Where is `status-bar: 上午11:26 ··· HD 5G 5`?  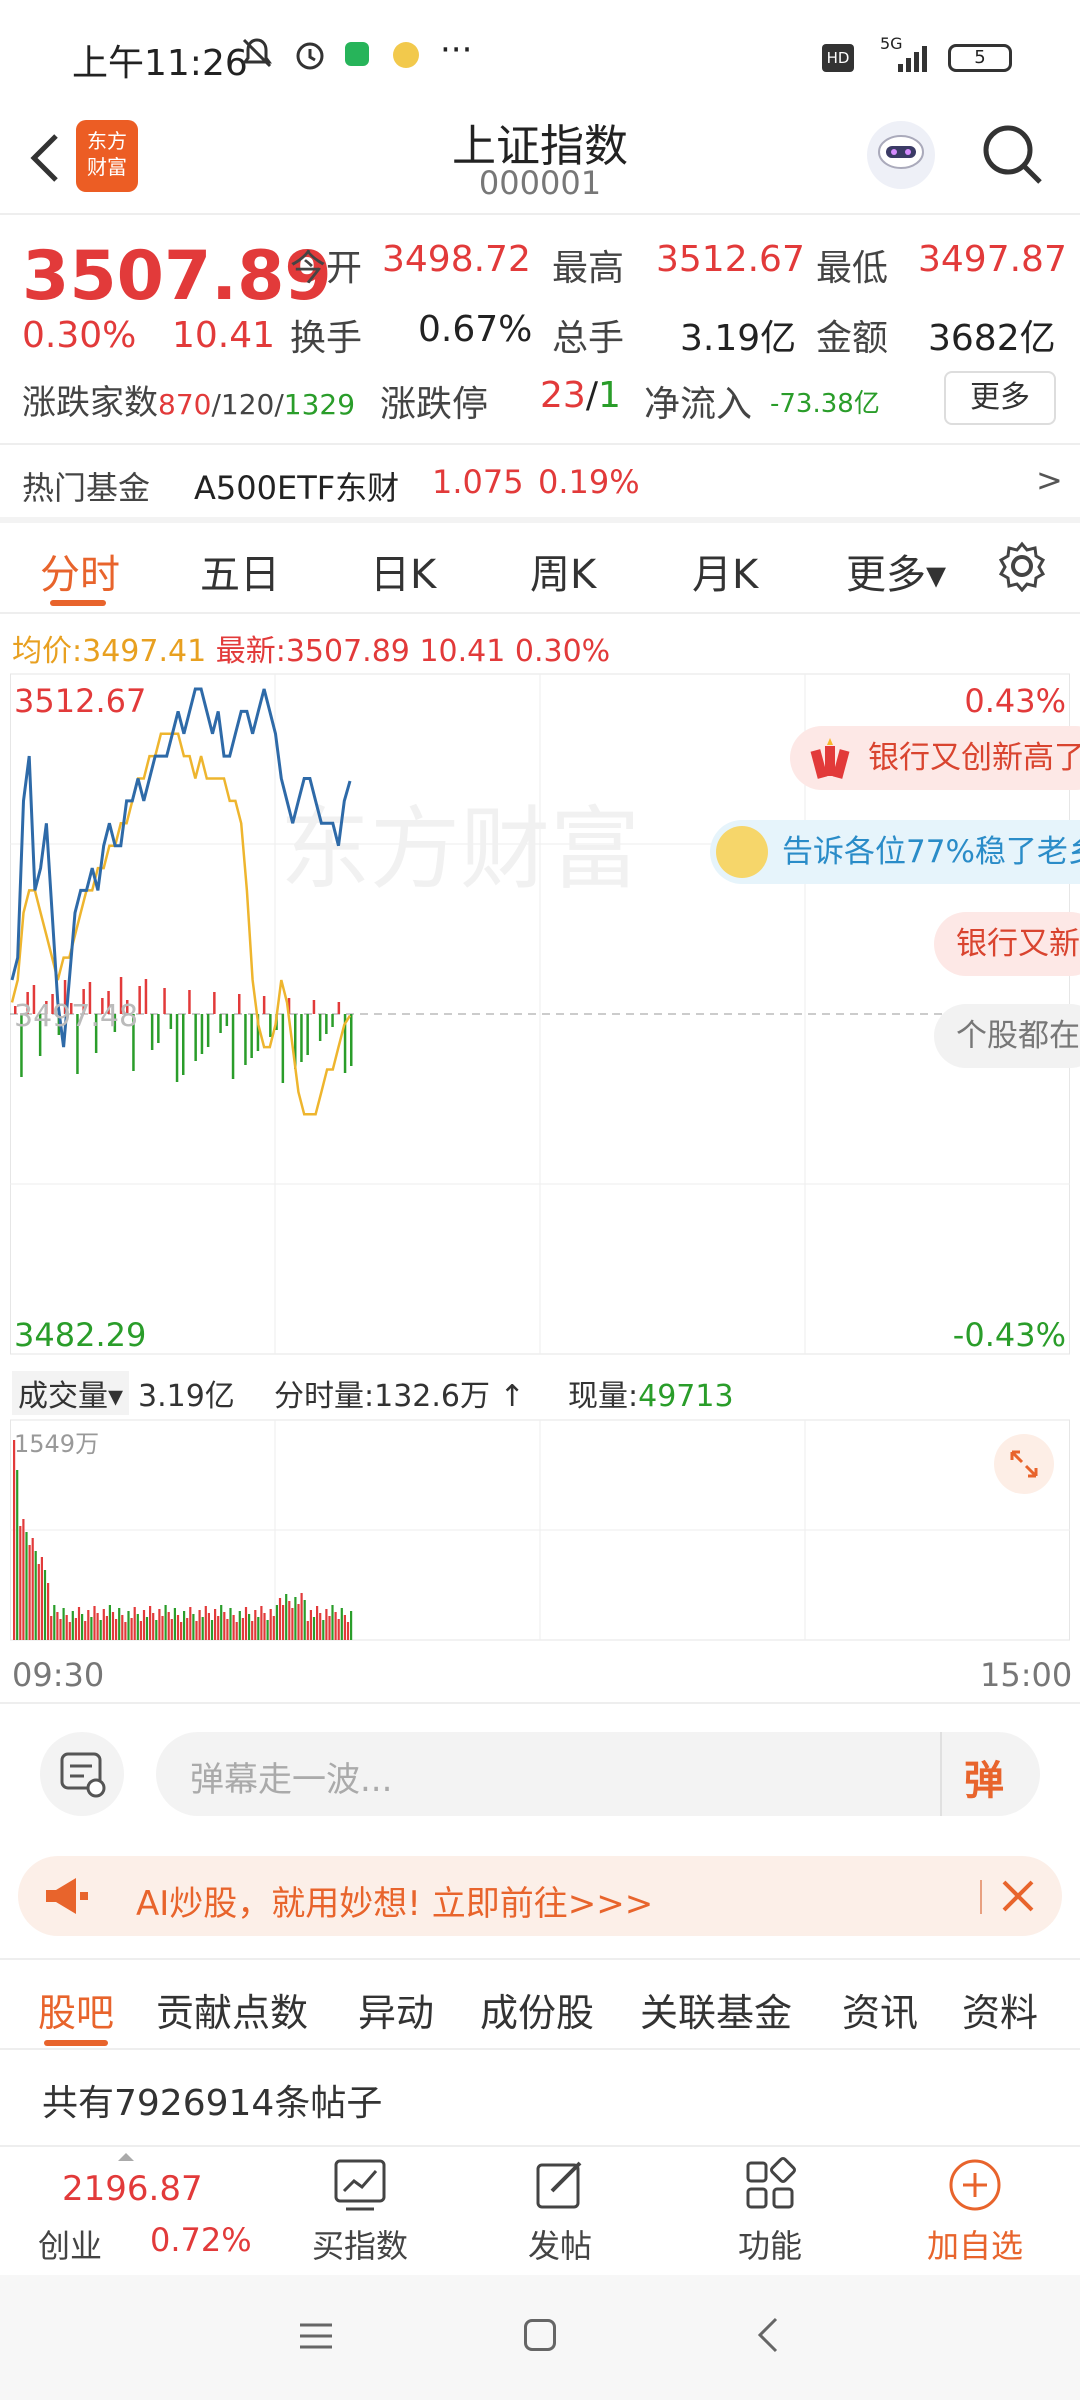 status-bar: 上午11:26 ··· HD 5G 5 is located at coordinates (540, 55).